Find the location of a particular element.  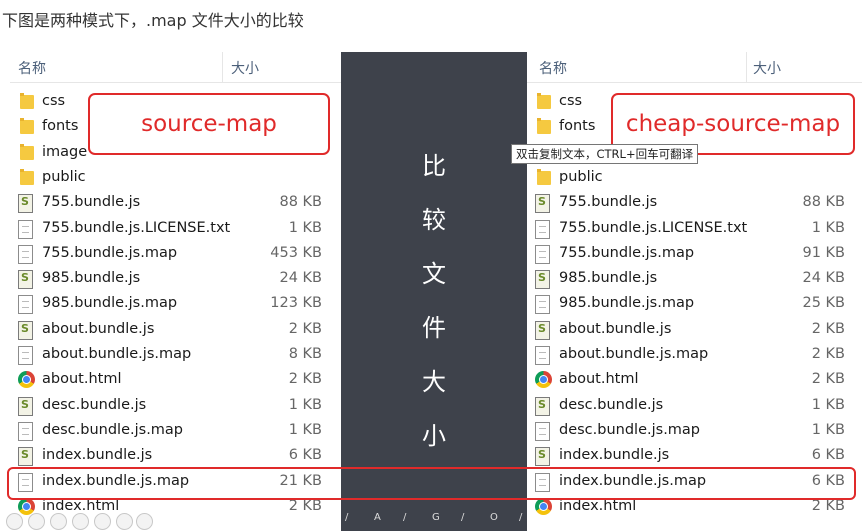

file-item: index.html 2 KB is located at coordinates (694, 507).